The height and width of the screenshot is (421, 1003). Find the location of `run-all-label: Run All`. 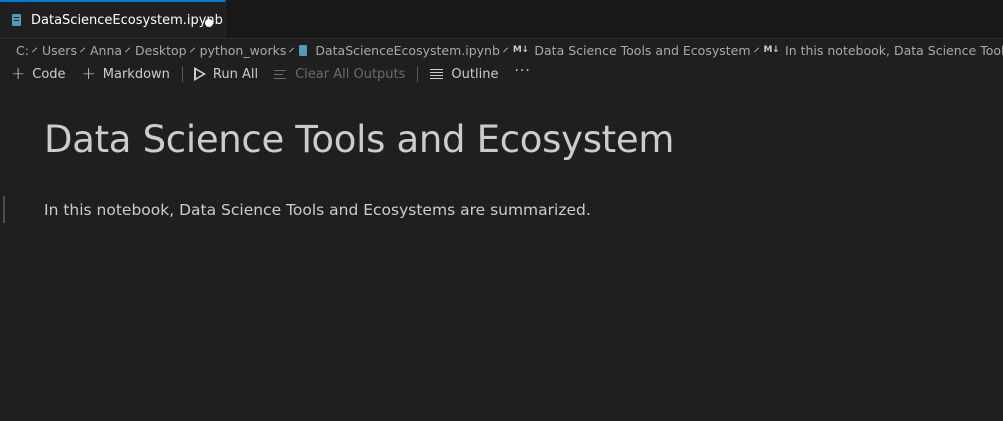

run-all-label: Run All is located at coordinates (235, 74).